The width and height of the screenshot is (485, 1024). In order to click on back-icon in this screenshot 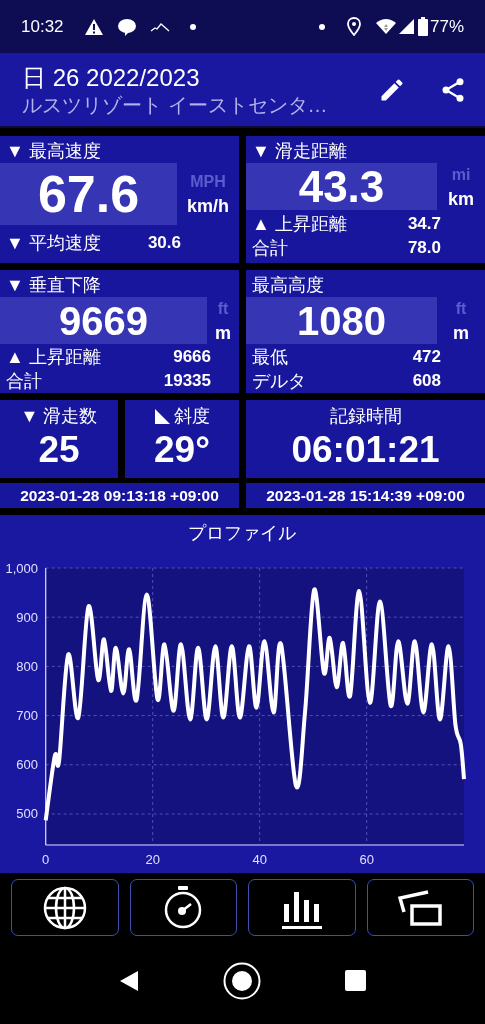, I will do `click(129, 980)`.